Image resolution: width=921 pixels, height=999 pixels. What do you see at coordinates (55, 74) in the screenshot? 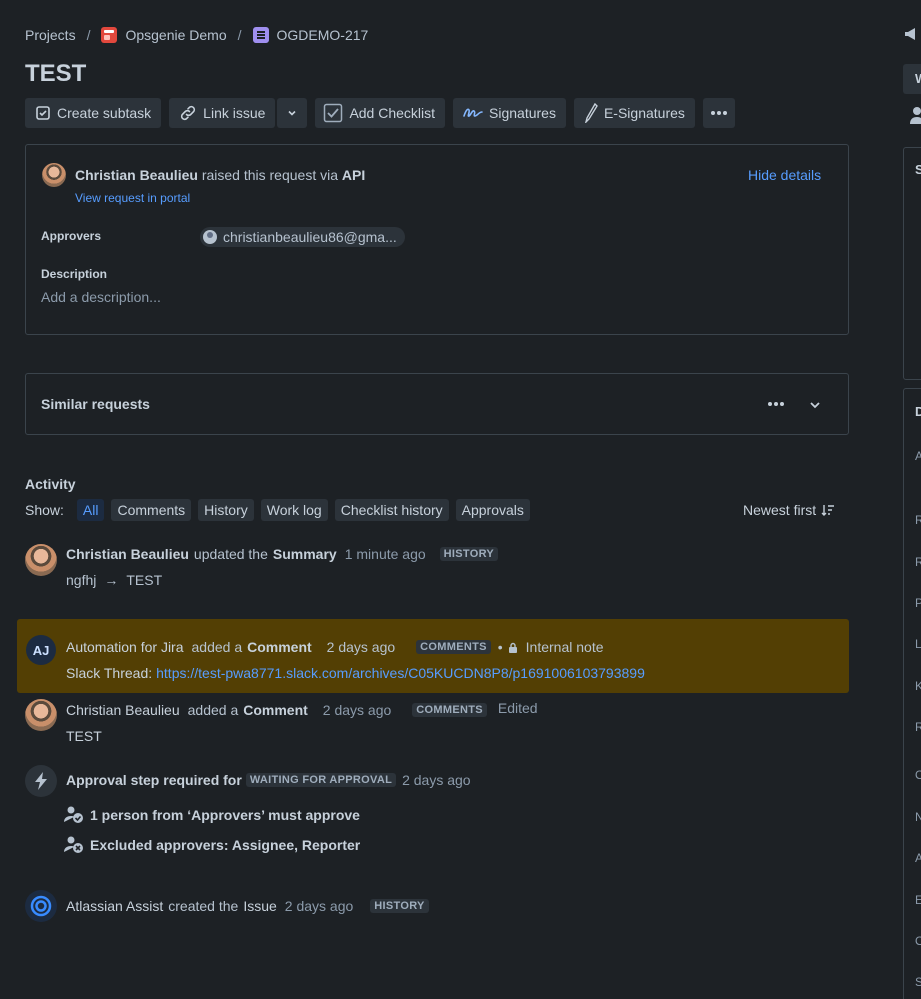
I see `issue-title: TEST` at bounding box center [55, 74].